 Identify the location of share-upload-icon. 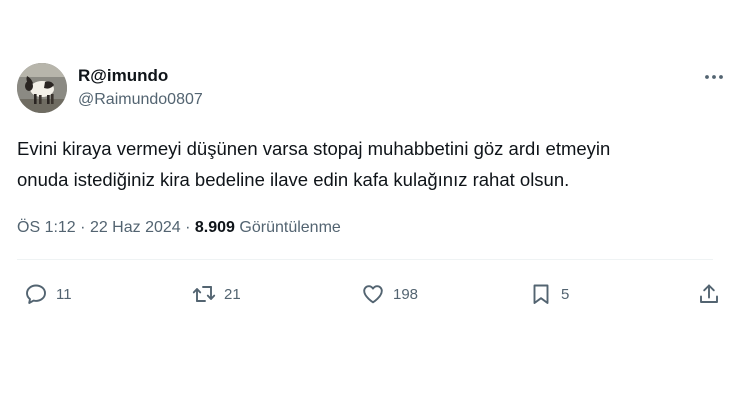
(709, 293).